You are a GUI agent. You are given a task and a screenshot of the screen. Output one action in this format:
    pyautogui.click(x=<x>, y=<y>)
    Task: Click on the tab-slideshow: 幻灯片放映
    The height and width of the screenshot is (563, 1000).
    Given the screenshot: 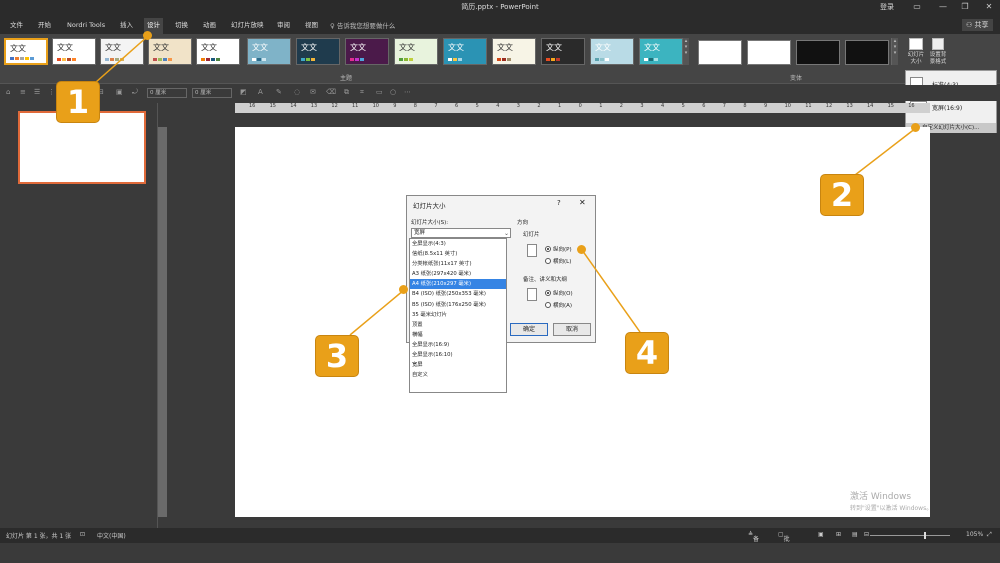 What is the action you would take?
    pyautogui.click(x=247, y=25)
    